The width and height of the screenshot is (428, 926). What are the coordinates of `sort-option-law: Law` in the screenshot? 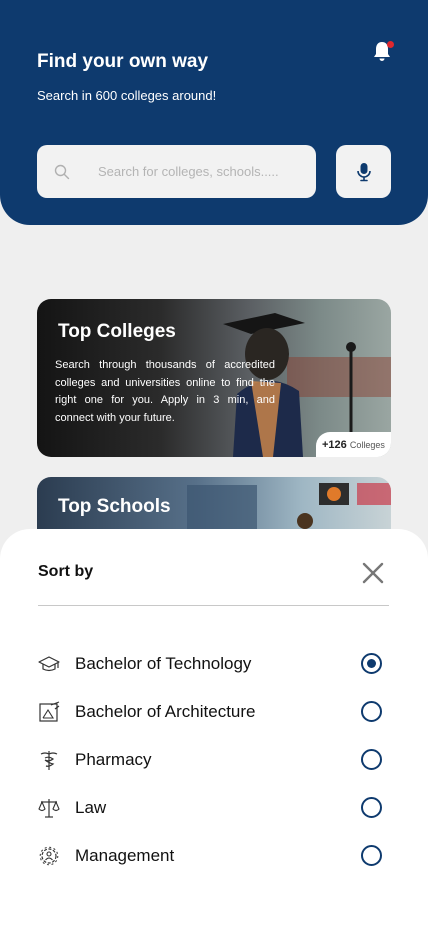 It's located at (213, 808).